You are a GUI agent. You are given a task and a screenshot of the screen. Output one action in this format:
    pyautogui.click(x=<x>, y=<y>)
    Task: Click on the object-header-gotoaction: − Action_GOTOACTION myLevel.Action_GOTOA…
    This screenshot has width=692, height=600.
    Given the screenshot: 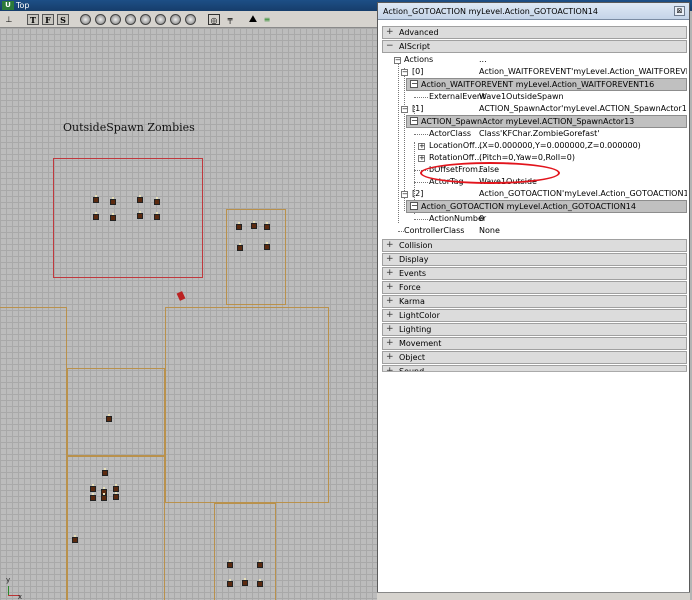 What is the action you would take?
    pyautogui.click(x=546, y=206)
    